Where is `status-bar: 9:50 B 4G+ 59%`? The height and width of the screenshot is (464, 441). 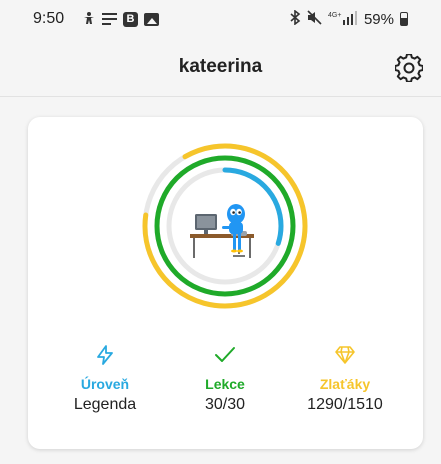
status-bar: 9:50 B 4G+ 59% is located at coordinates (220, 20).